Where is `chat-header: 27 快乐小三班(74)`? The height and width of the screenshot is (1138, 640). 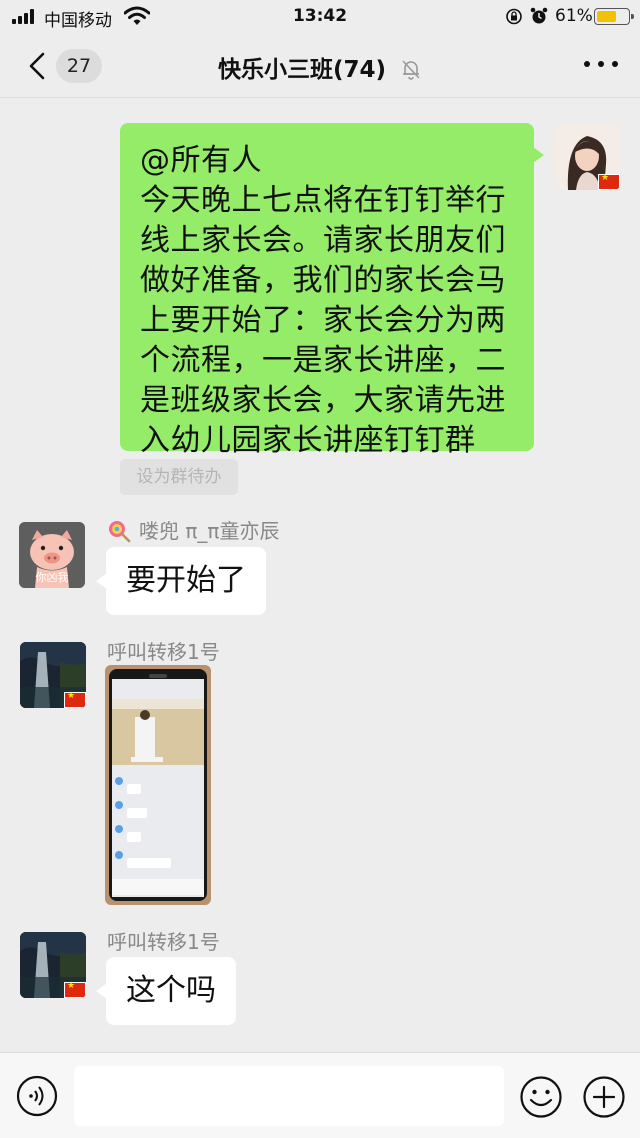
chat-header: 27 快乐小三班(74) is located at coordinates (320, 66).